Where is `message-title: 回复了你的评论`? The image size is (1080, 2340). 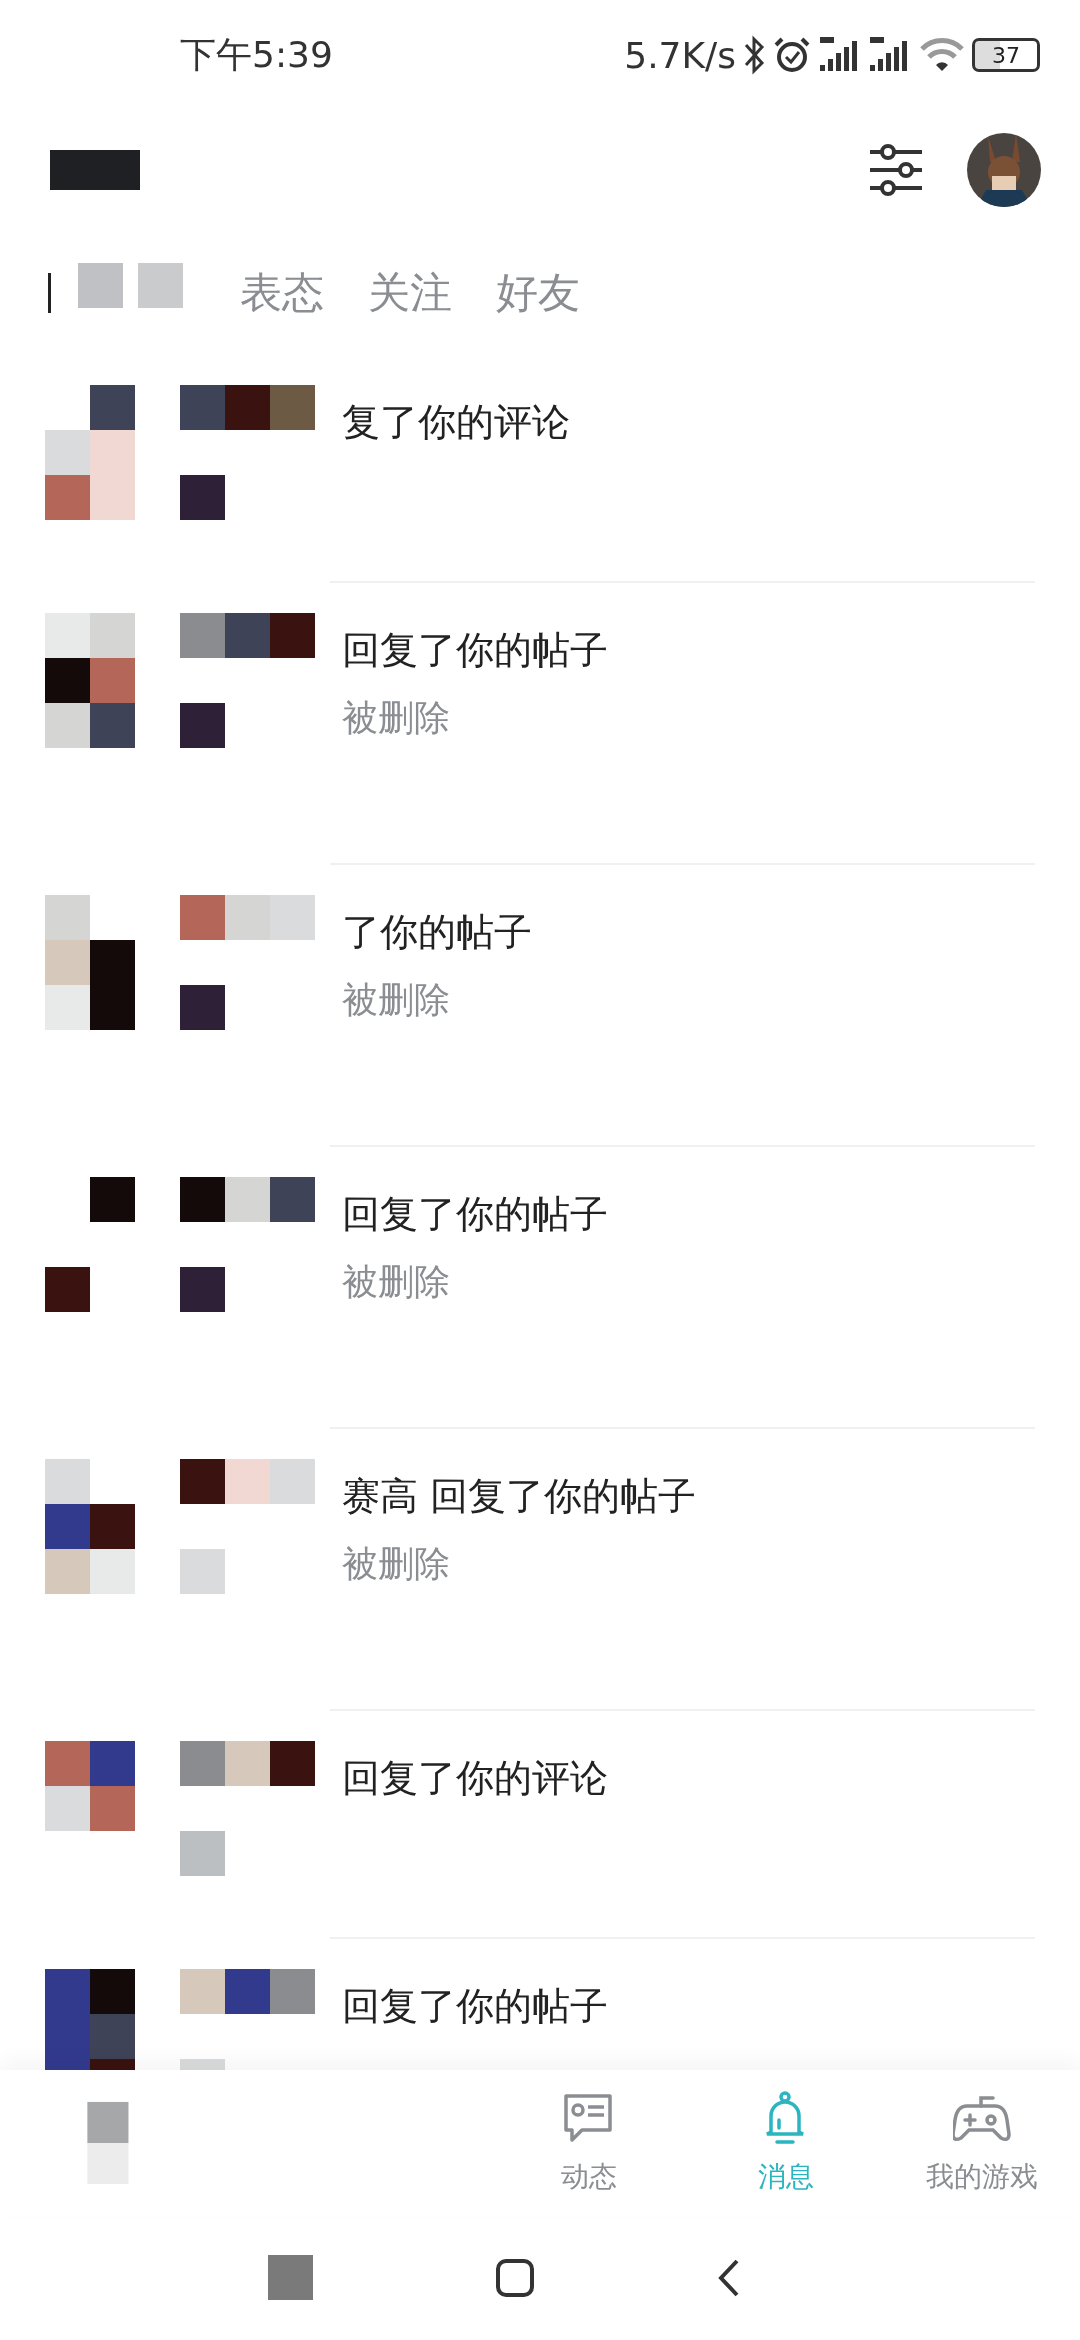 message-title: 回复了你的评论 is located at coordinates (475, 1778).